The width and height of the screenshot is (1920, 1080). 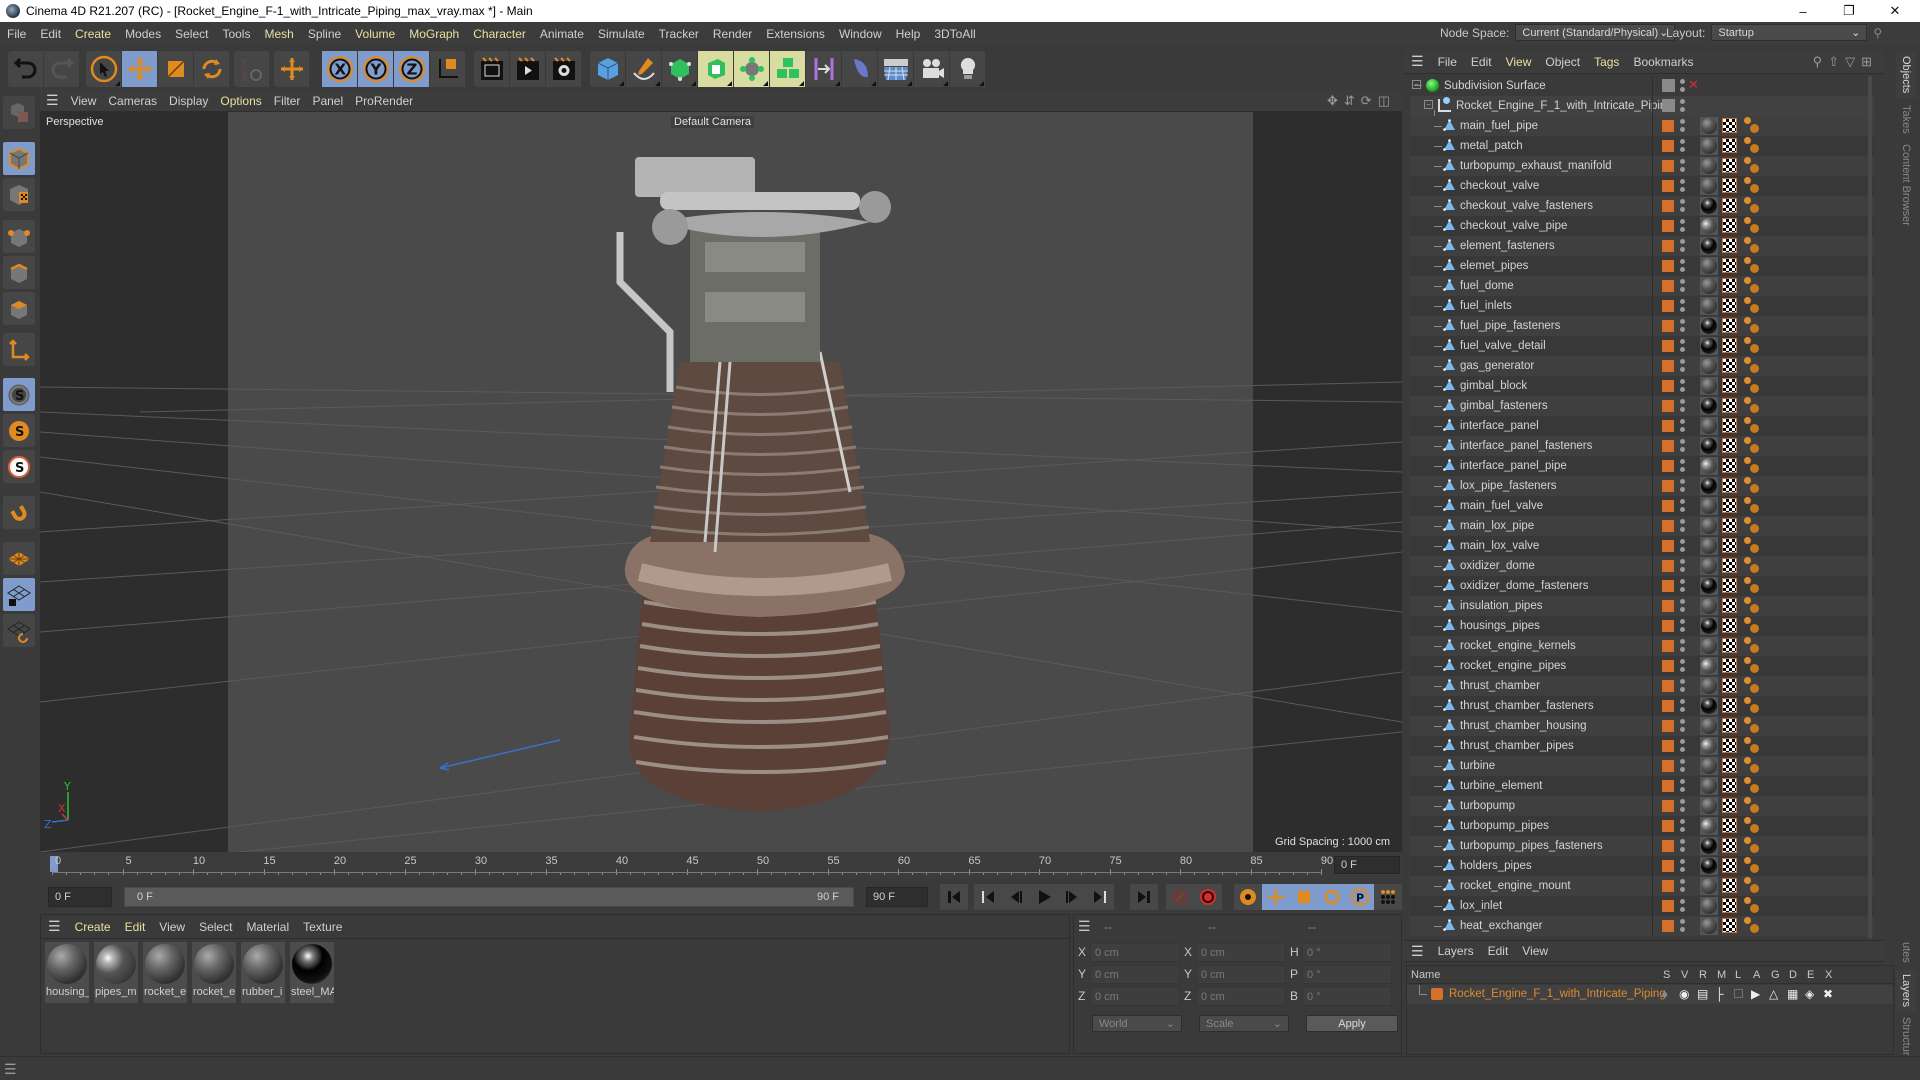 What do you see at coordinates (93, 927) in the screenshot?
I see `material-menu-create: Create` at bounding box center [93, 927].